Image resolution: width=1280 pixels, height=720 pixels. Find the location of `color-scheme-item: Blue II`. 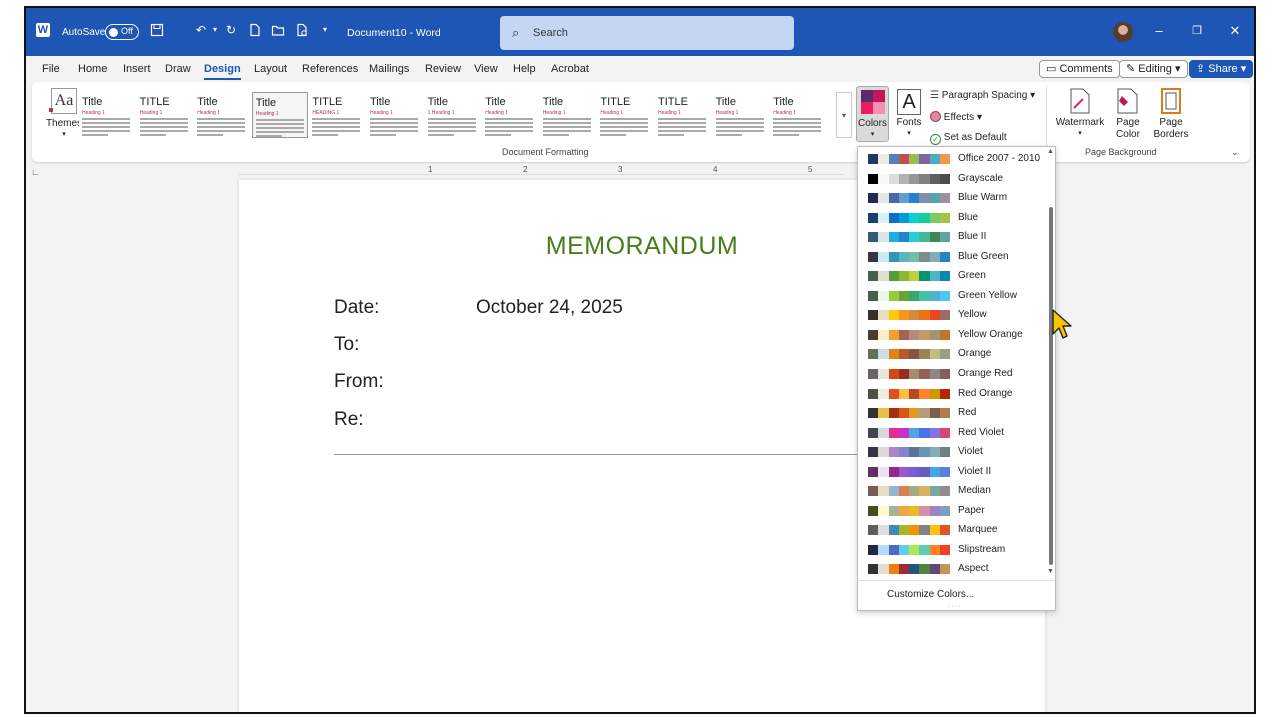

color-scheme-item: Blue II is located at coordinates (952, 237).